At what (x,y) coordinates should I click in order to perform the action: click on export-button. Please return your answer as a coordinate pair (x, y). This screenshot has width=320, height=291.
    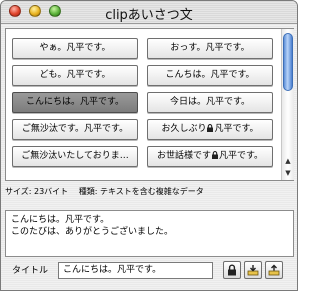
    Looking at the image, I should click on (274, 270).